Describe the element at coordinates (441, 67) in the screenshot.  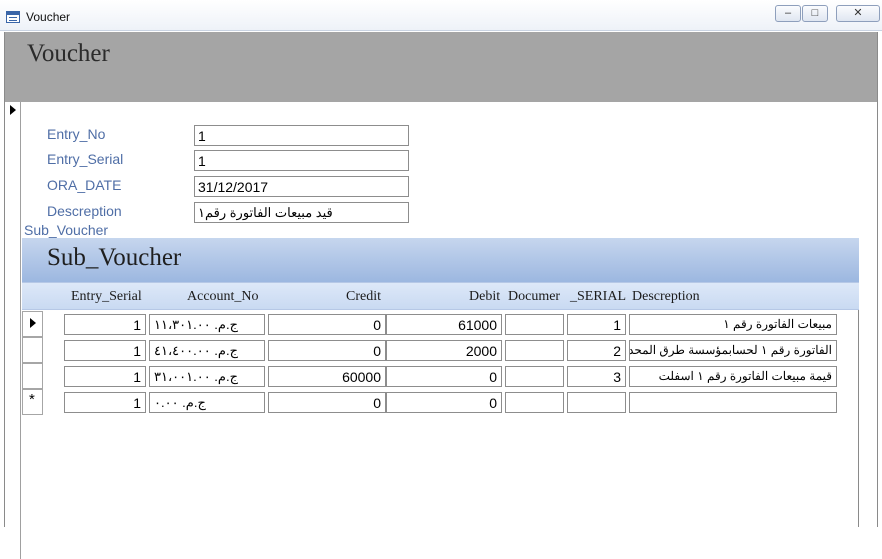
I see `form-header: Voucher` at that location.